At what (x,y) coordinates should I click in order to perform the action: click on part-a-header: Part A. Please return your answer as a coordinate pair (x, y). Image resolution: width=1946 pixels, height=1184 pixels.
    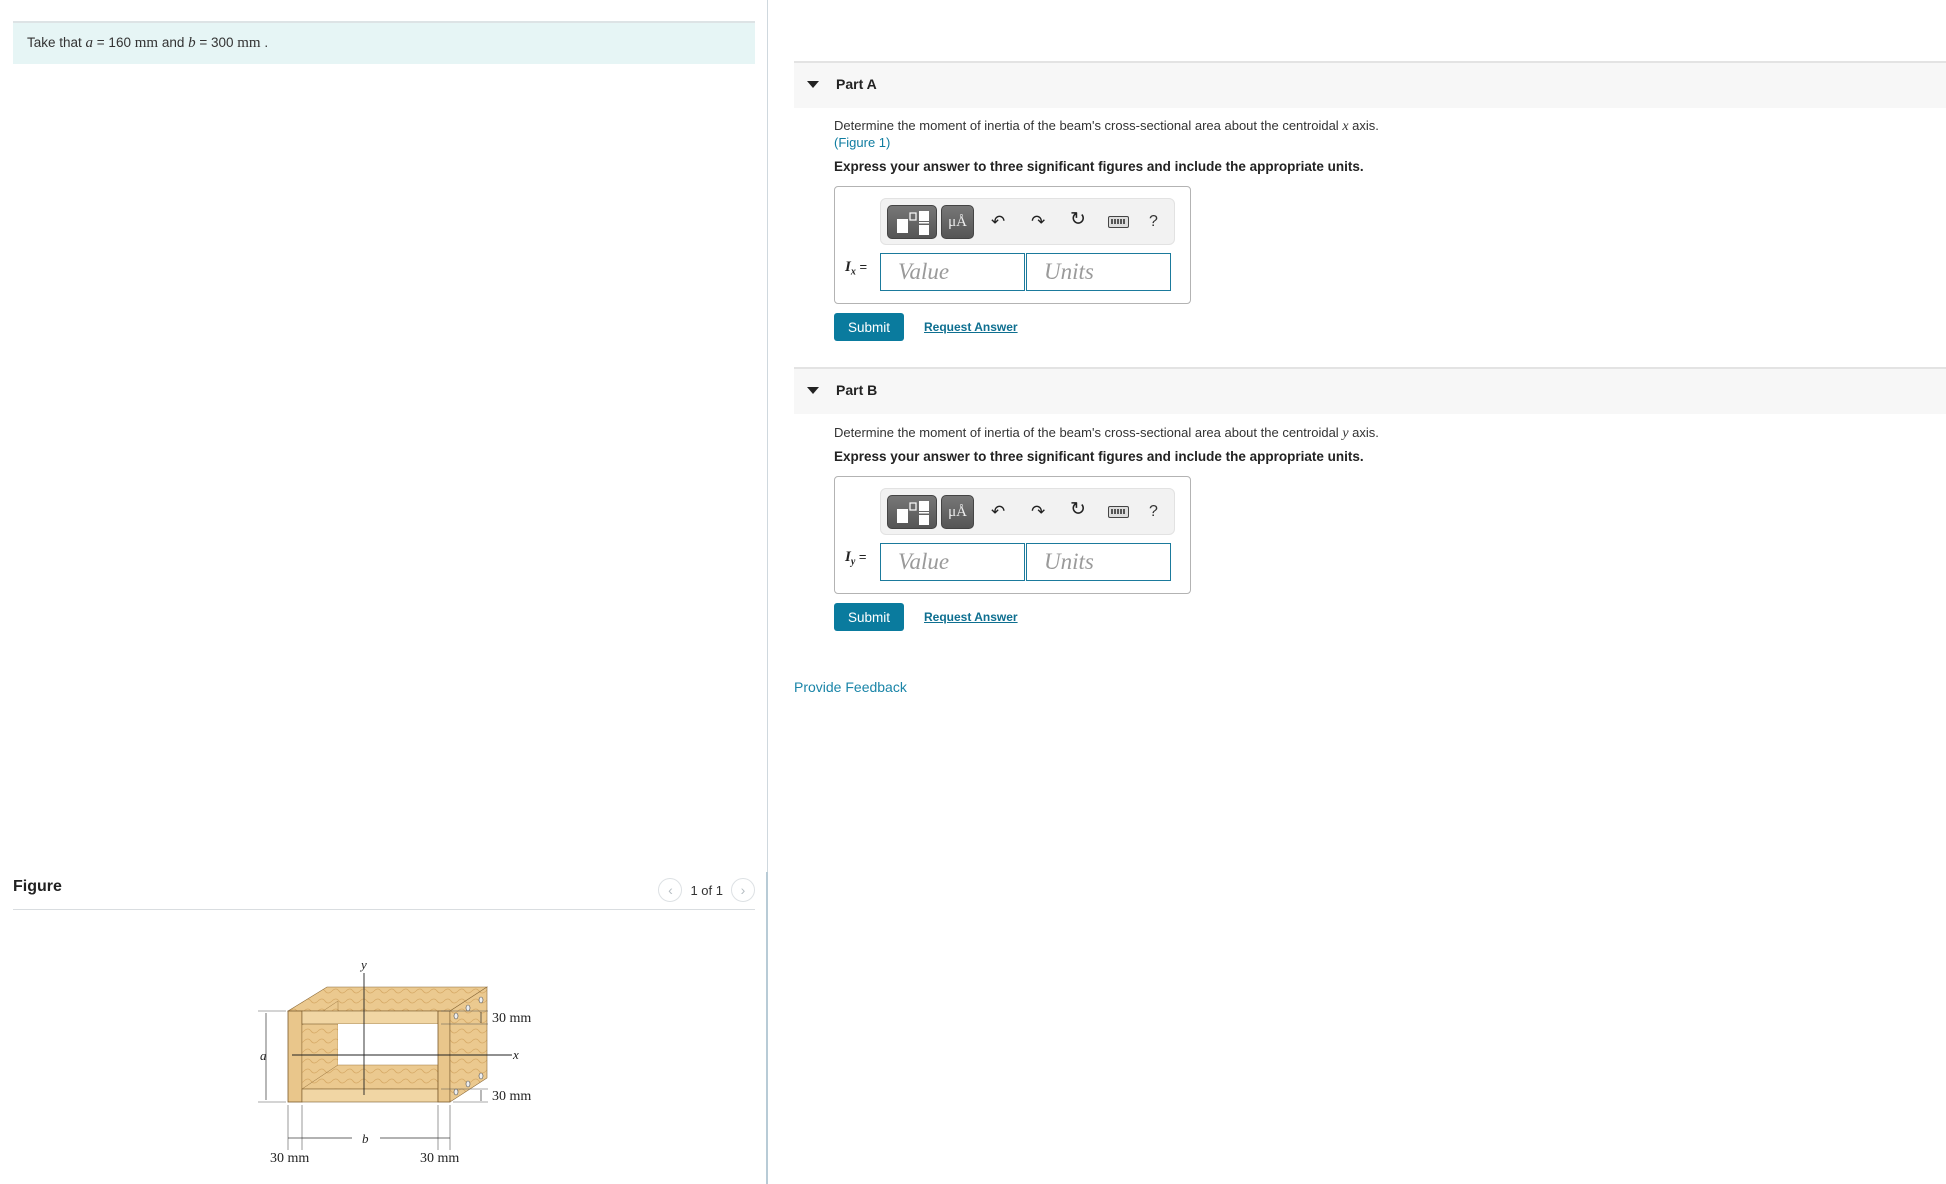
    Looking at the image, I should click on (1370, 84).